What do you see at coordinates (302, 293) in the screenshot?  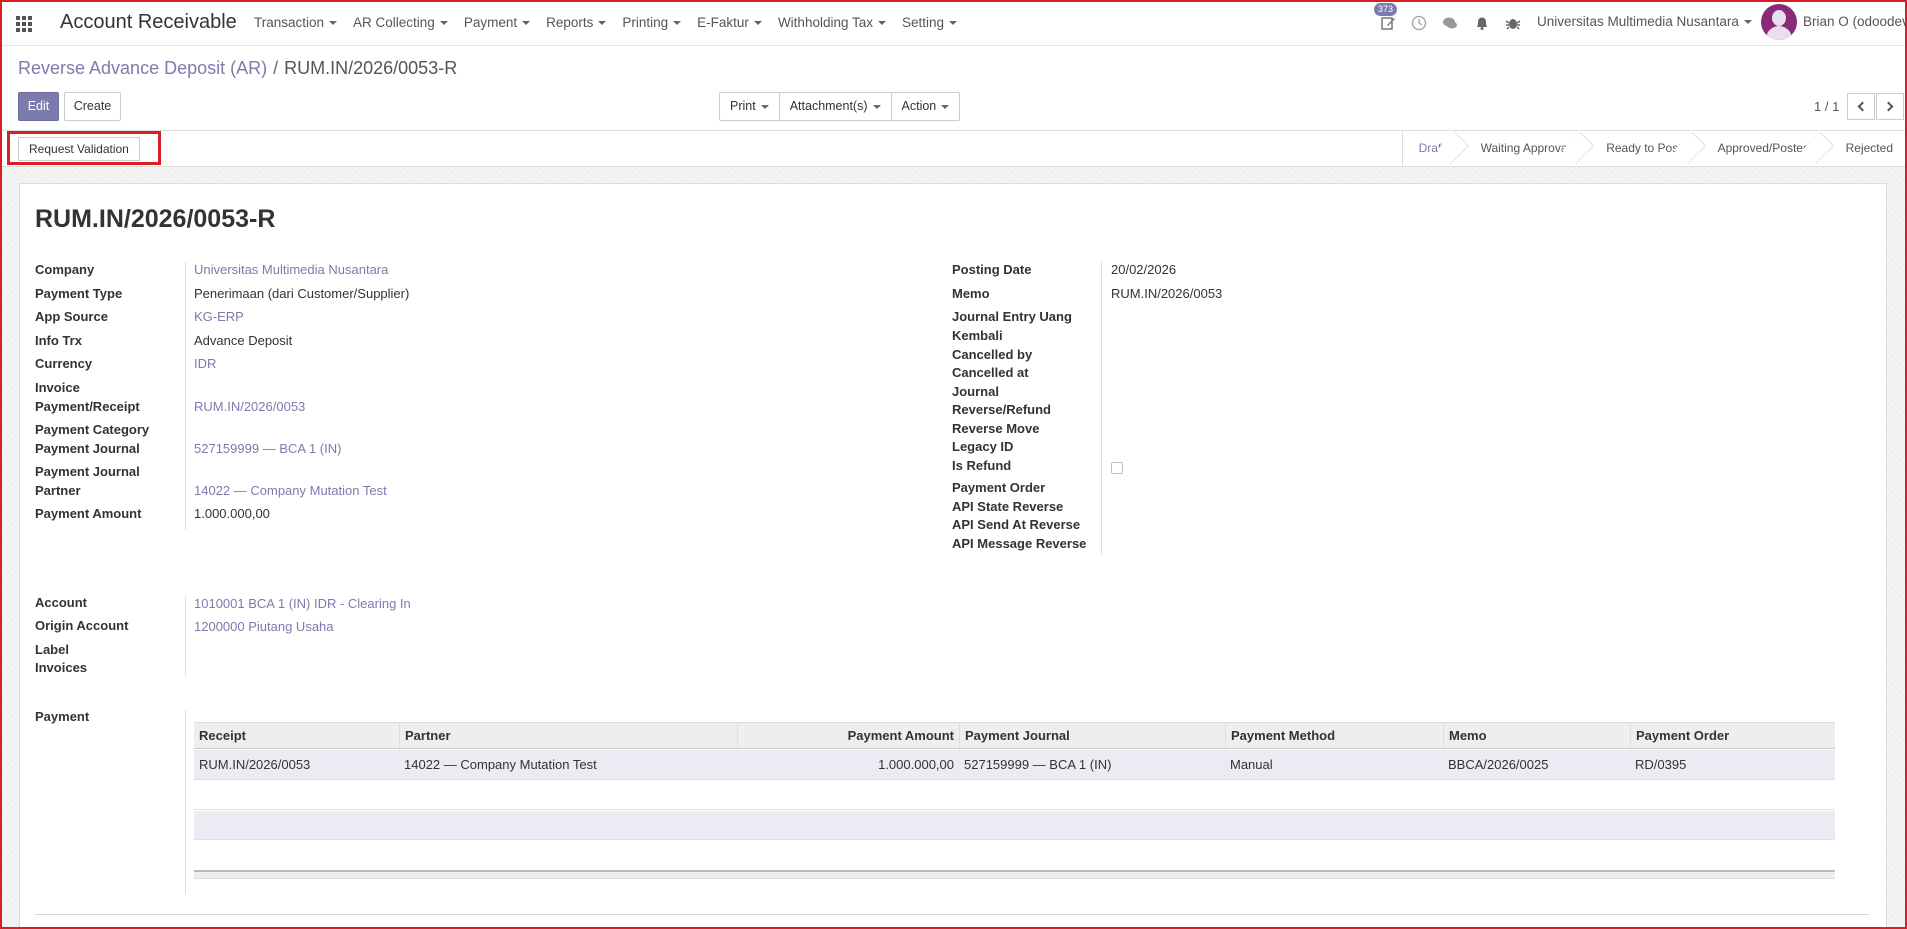 I see `payment-type-field: Penerimaan (dari Customer/Supplier)` at bounding box center [302, 293].